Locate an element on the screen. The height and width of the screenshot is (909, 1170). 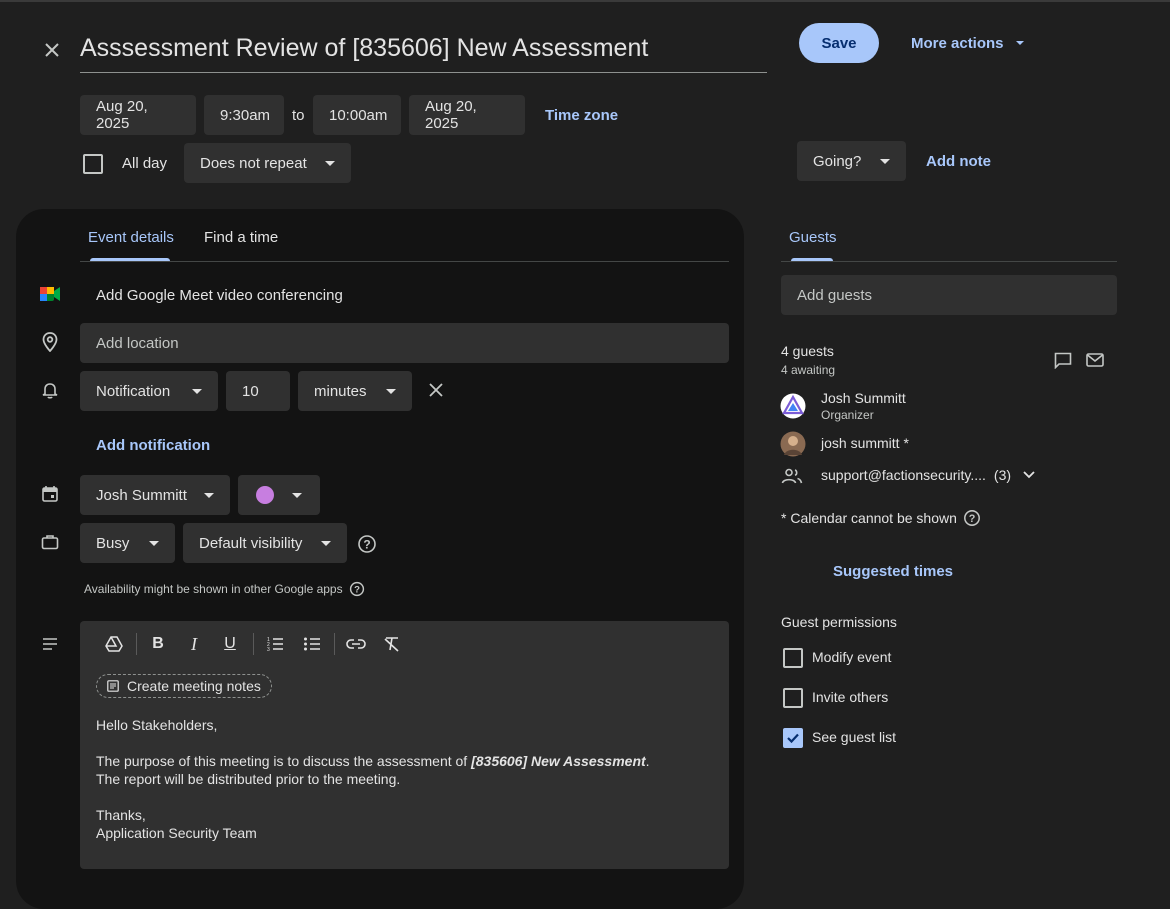
tab-guests: Guests is located at coordinates (813, 237).